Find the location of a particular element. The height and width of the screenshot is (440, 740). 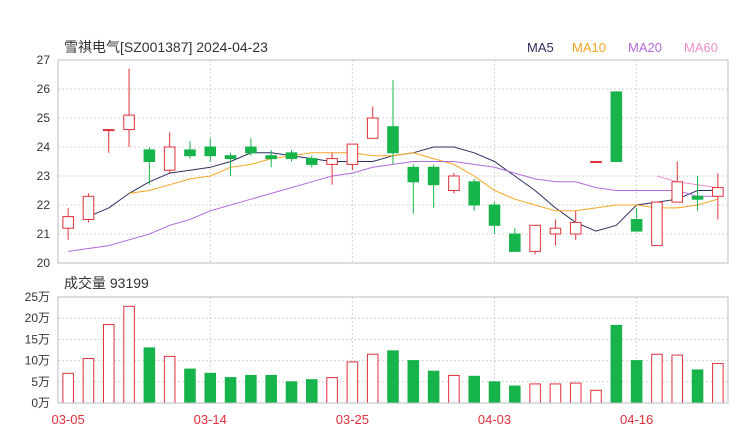

volume-y-tick: 25万 is located at coordinates (37, 297).